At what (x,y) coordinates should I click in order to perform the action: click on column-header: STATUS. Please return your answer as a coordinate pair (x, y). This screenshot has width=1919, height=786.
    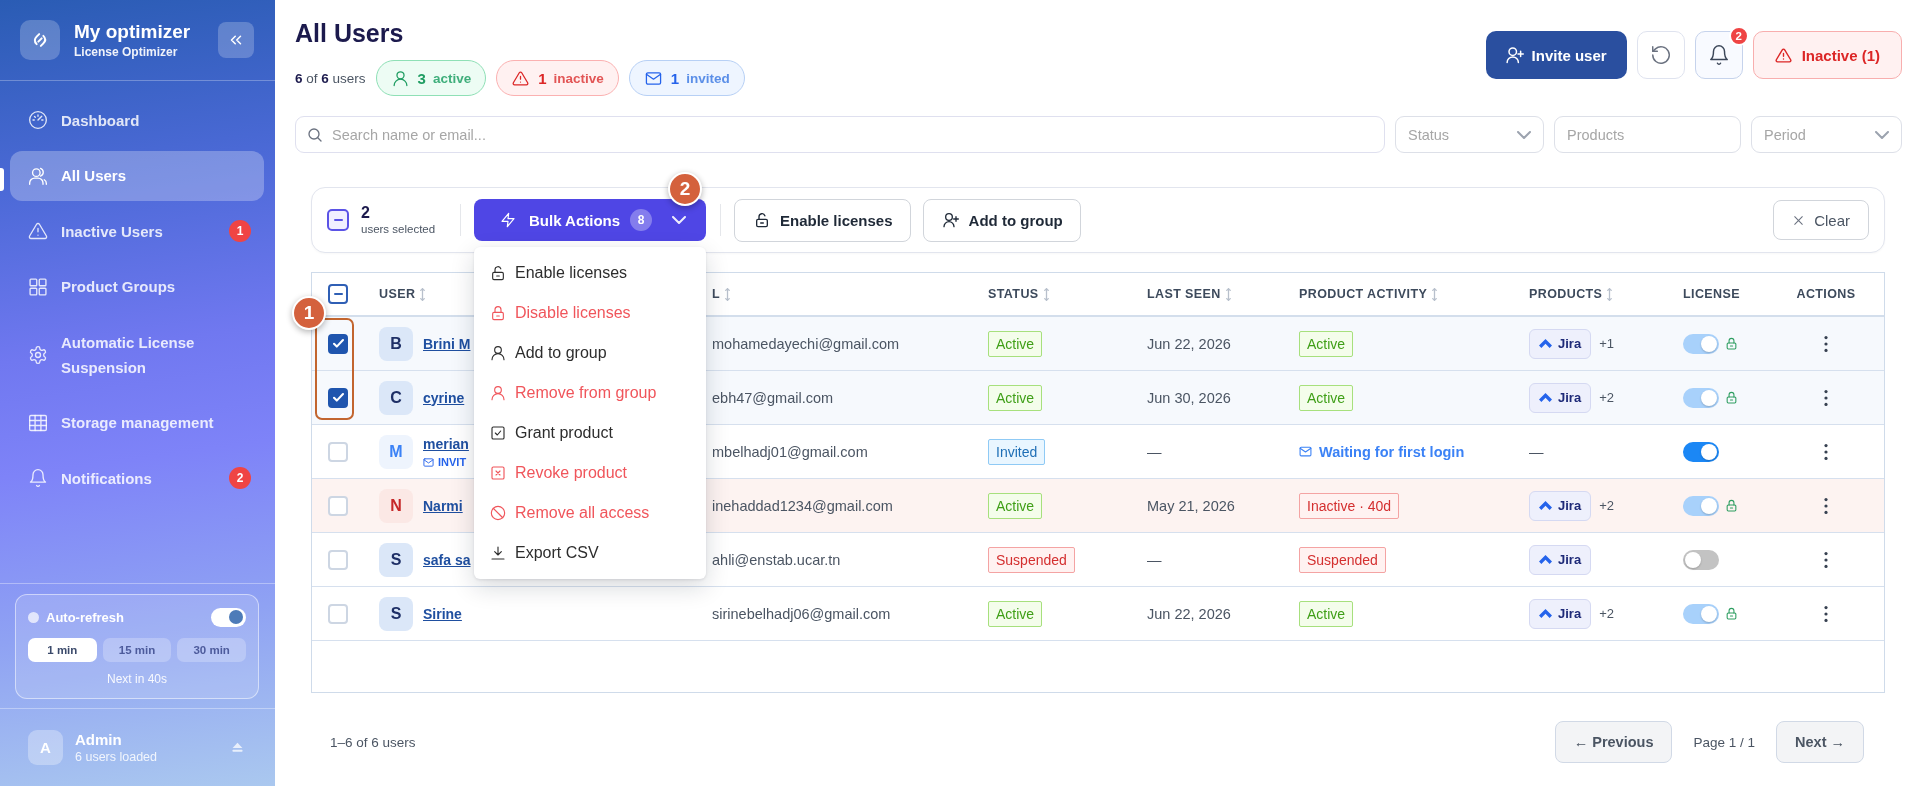
    Looking at the image, I should click on (1018, 294).